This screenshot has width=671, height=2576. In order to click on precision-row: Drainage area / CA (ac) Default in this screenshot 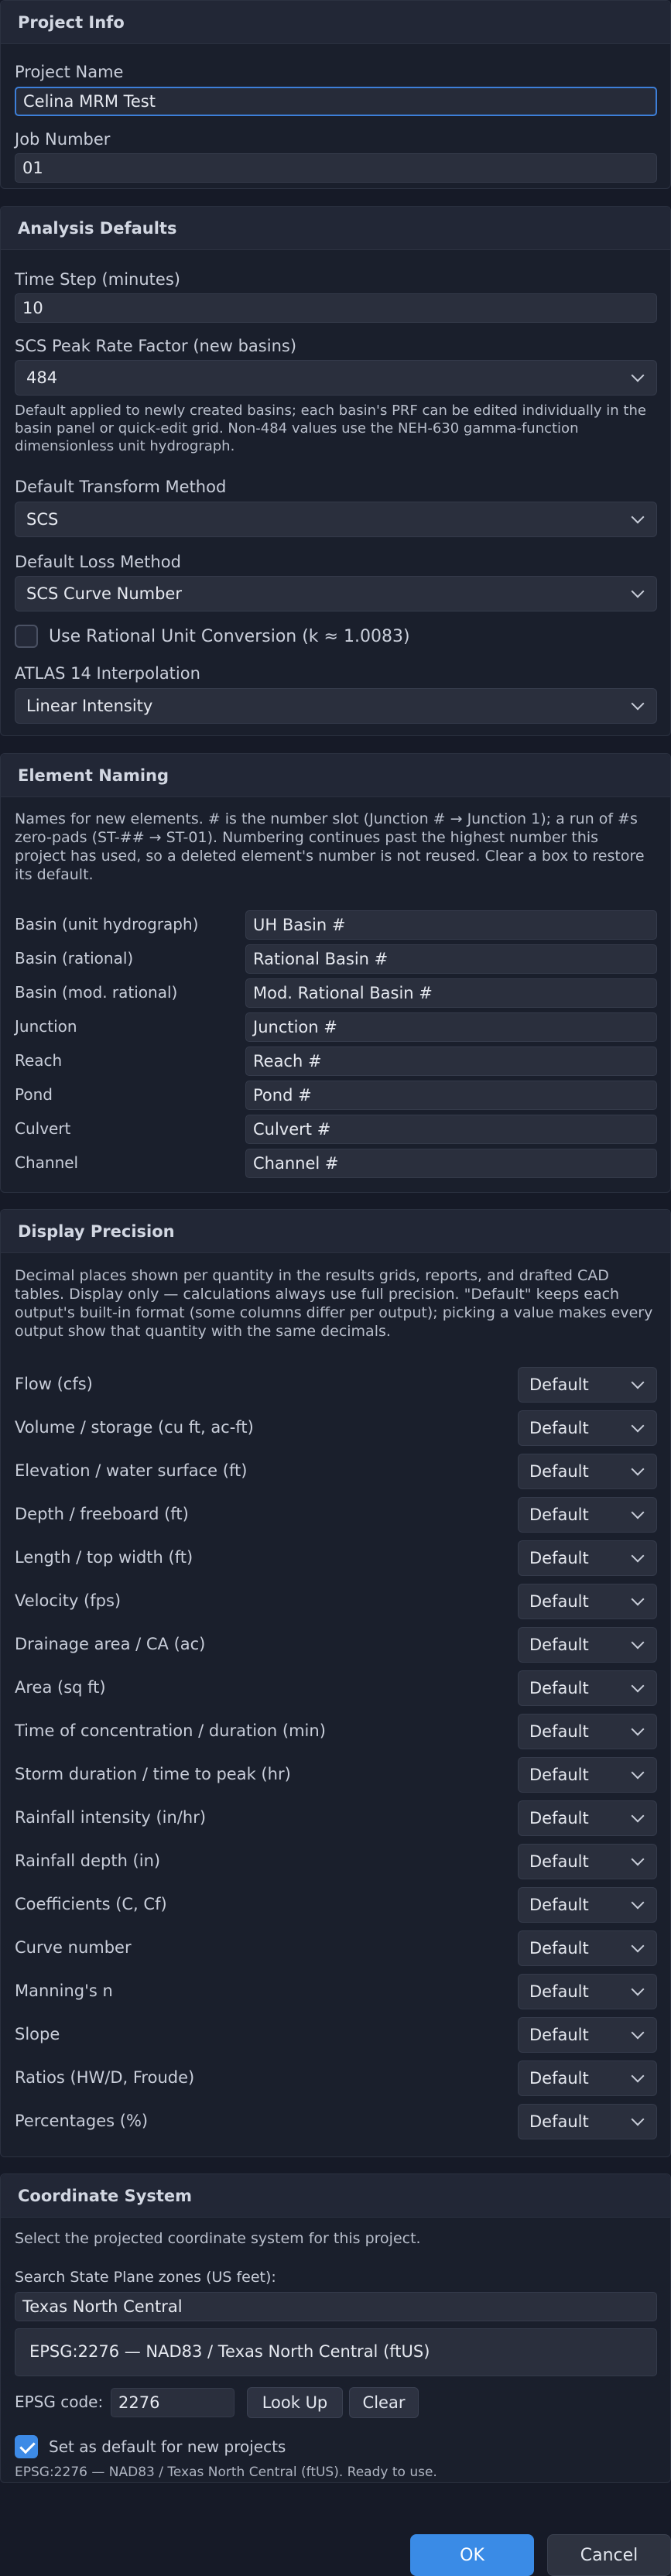, I will do `click(336, 1645)`.